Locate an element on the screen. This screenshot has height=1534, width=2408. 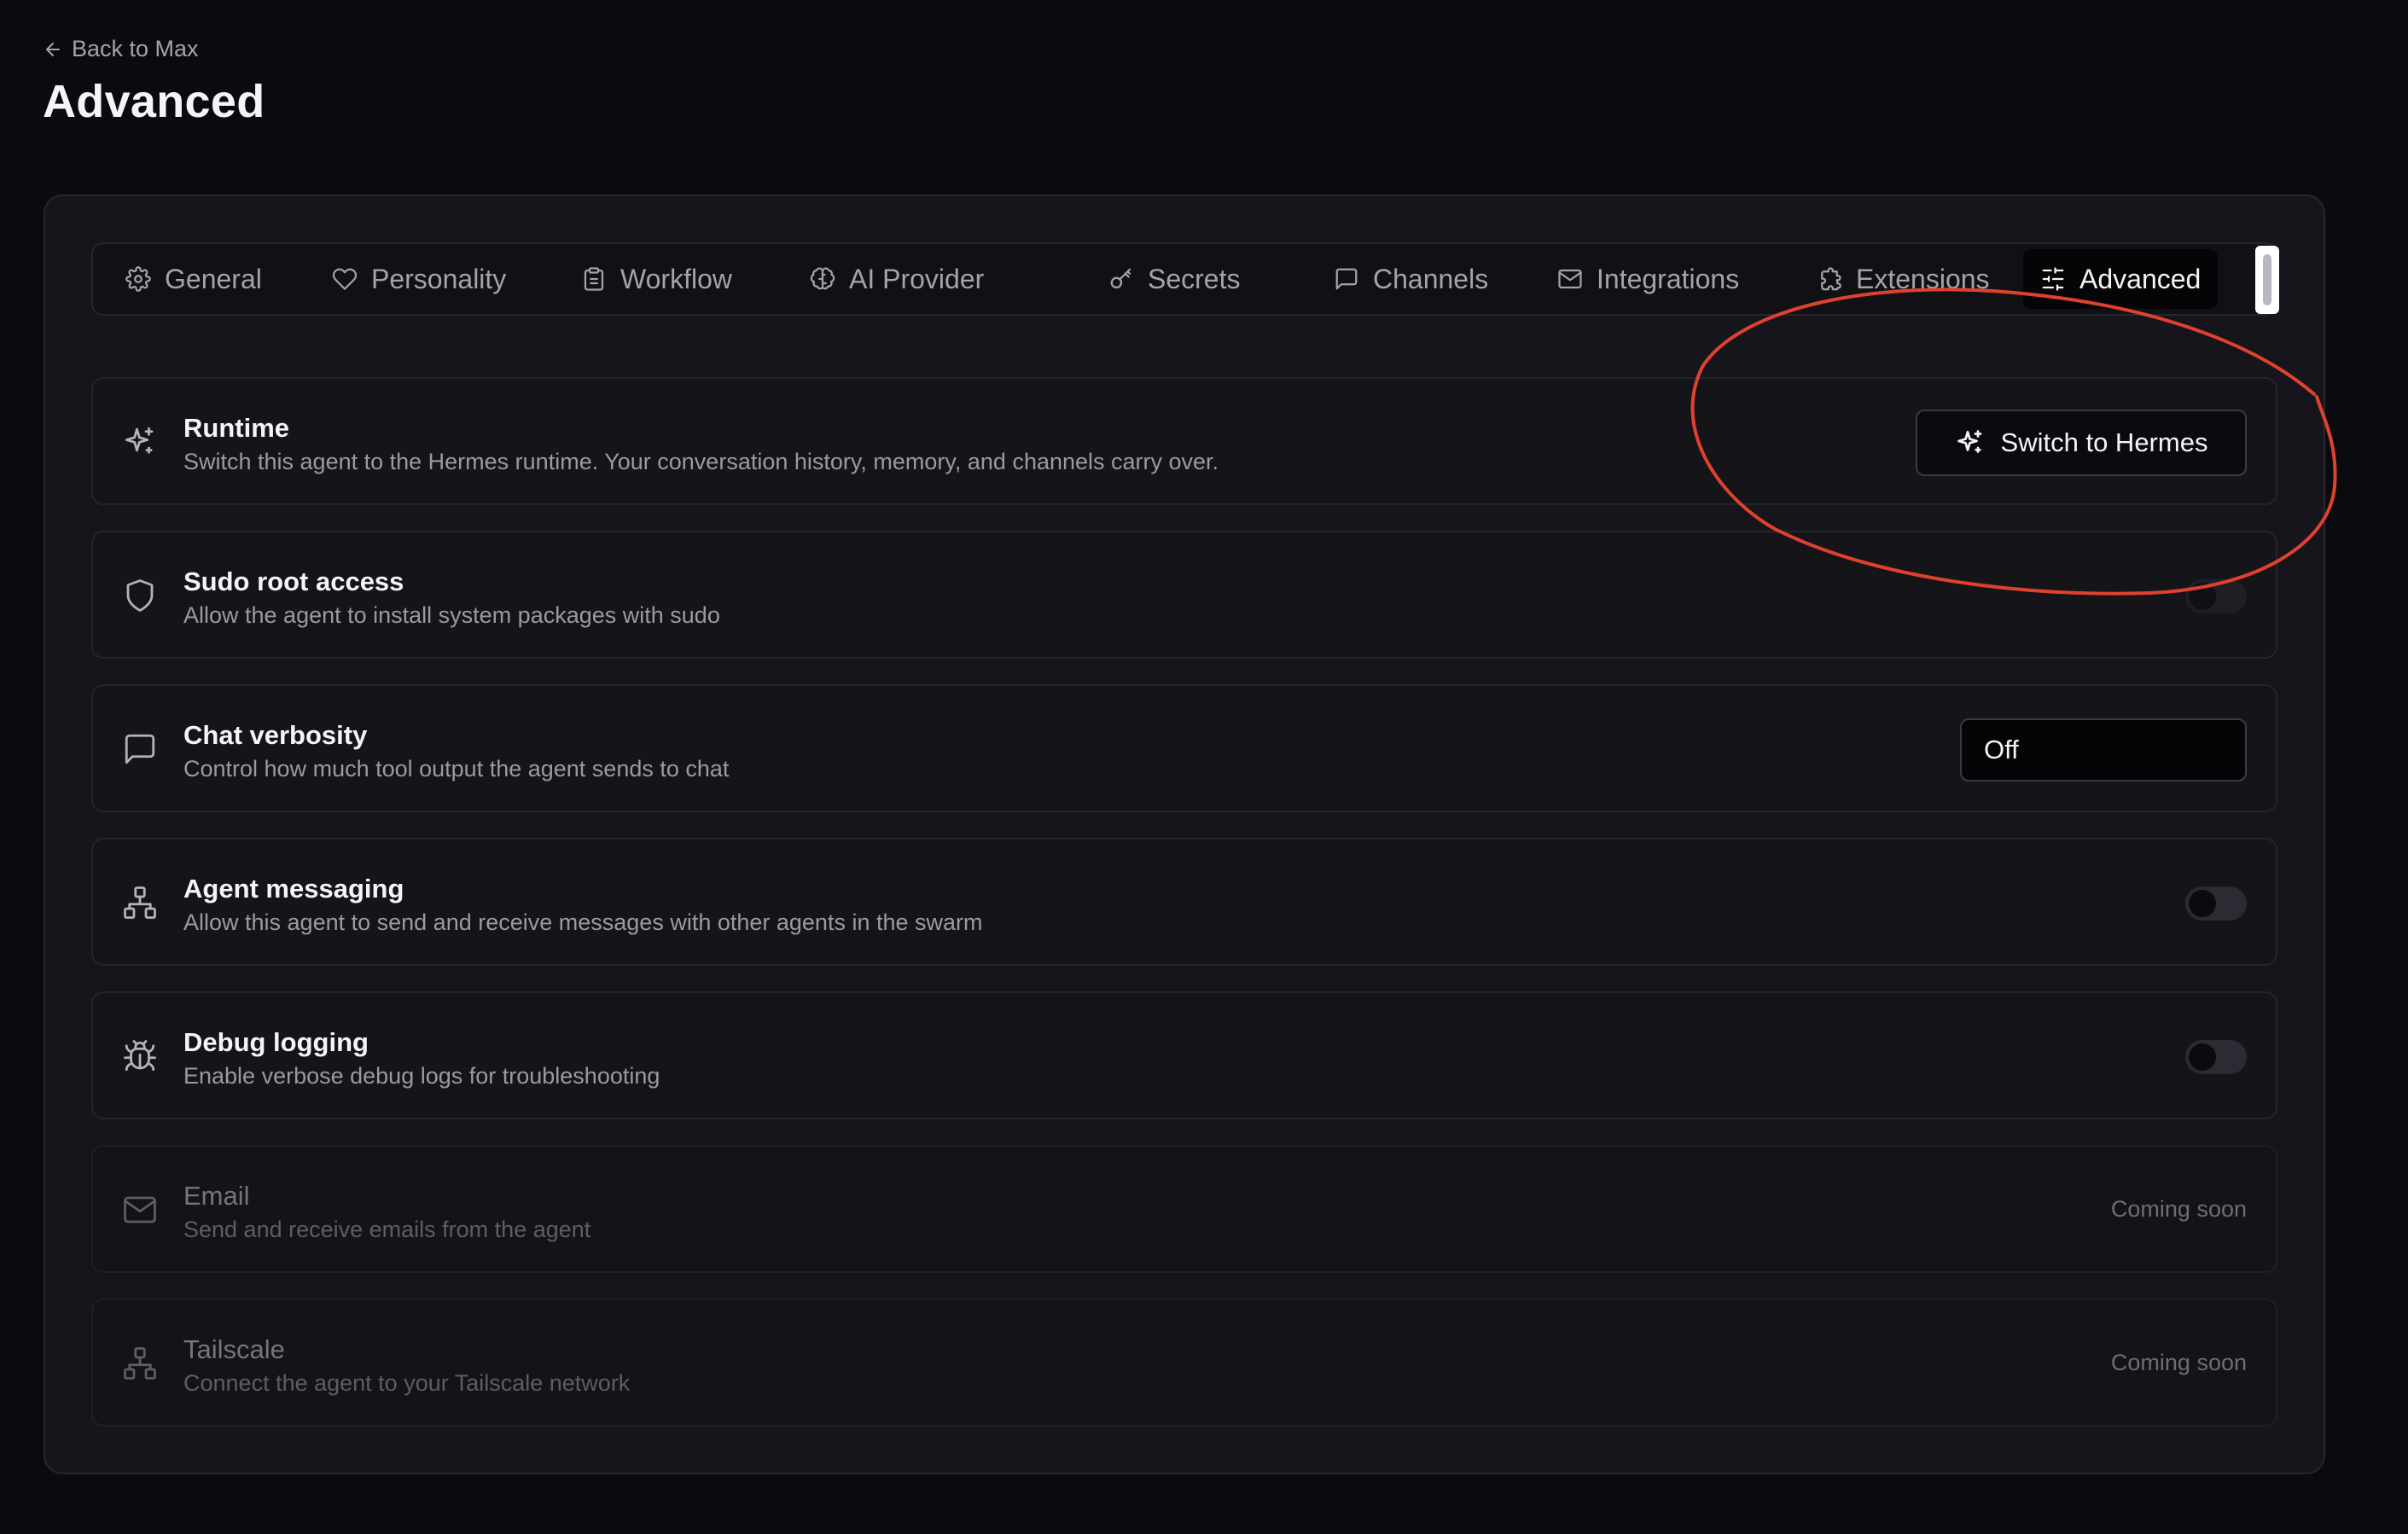
verbosity-select: Off is located at coordinates (2103, 750).